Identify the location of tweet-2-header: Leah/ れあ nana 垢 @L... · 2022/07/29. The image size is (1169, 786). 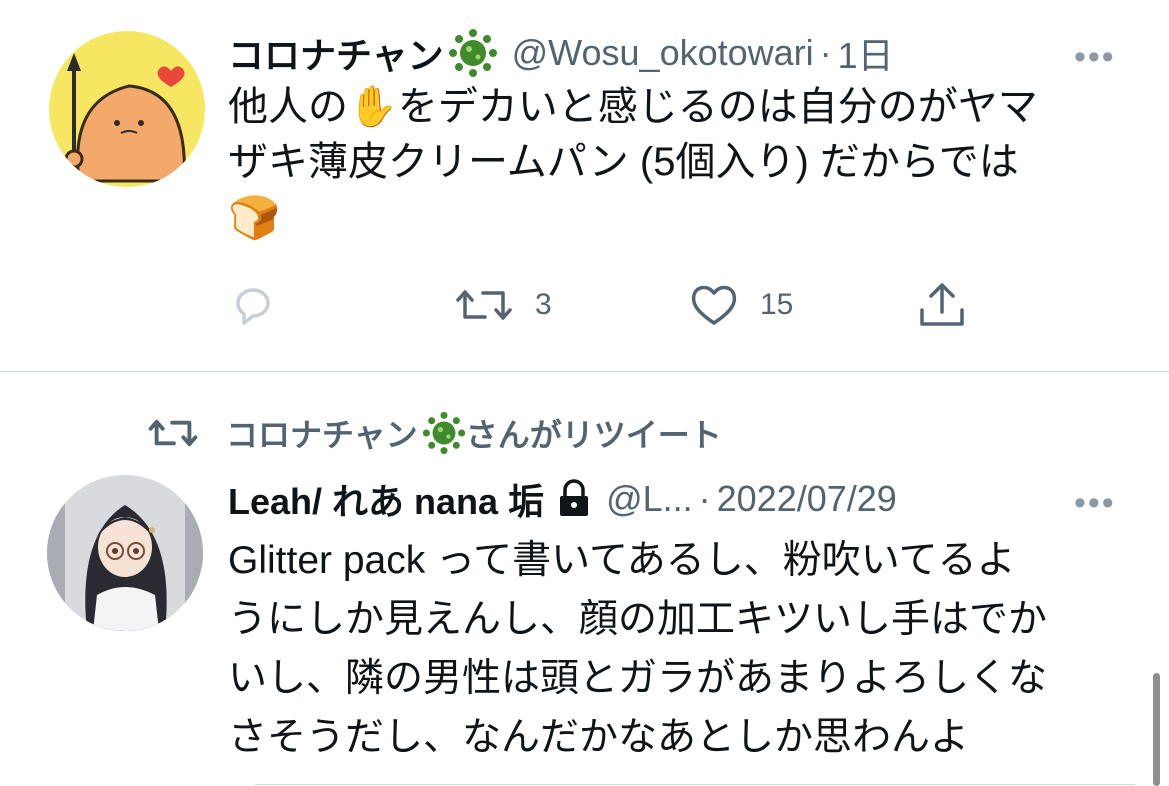
(562, 499).